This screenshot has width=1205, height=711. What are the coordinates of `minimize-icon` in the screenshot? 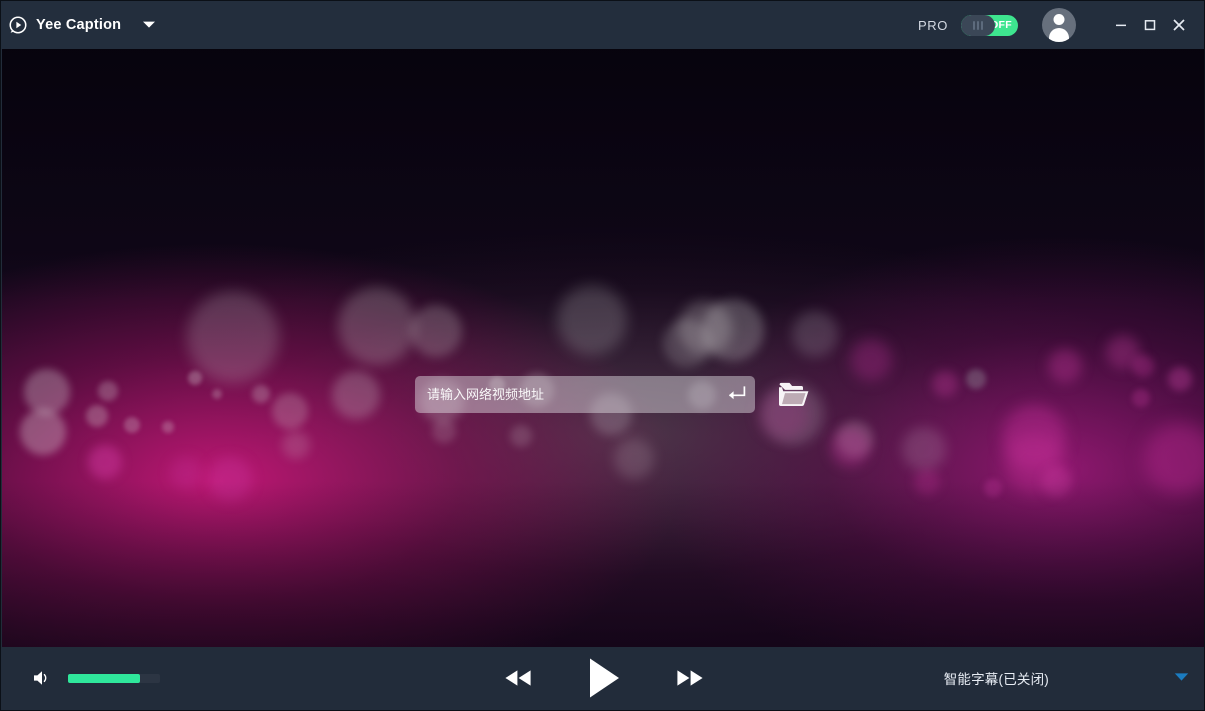 It's located at (1121, 25).